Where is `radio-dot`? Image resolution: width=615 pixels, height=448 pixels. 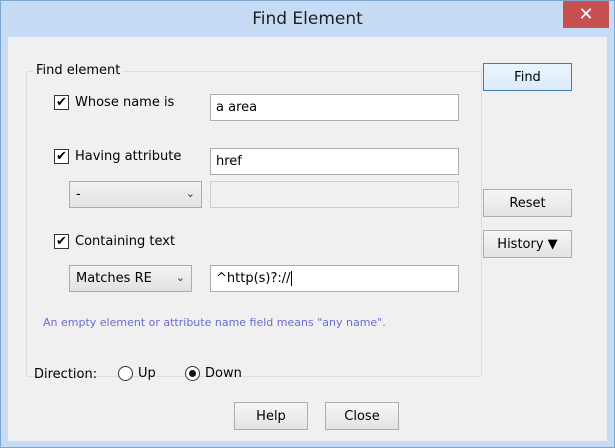
radio-dot is located at coordinates (192, 373).